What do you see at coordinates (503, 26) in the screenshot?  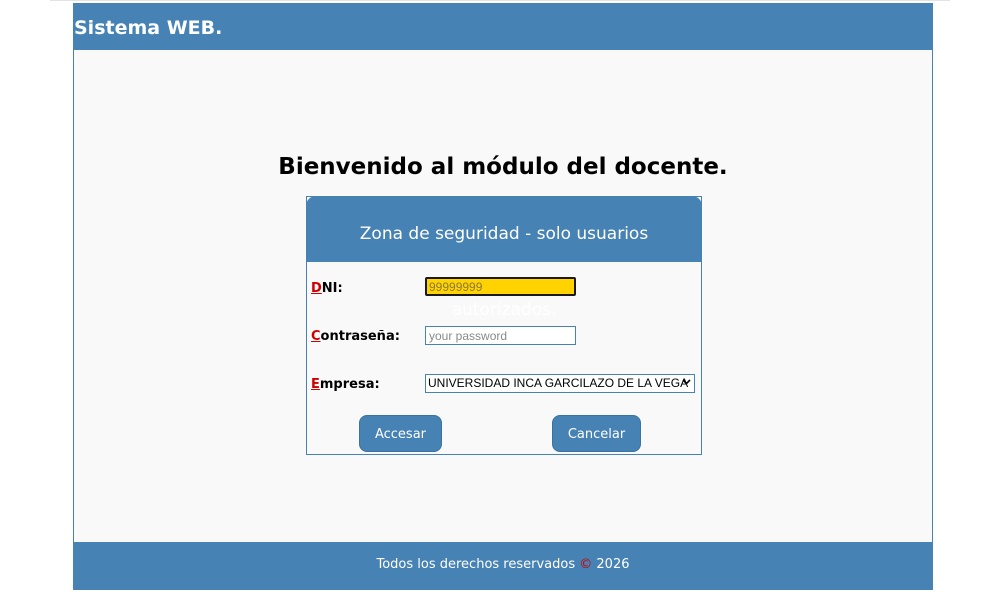 I see `app-header: Sistema WEB.` at bounding box center [503, 26].